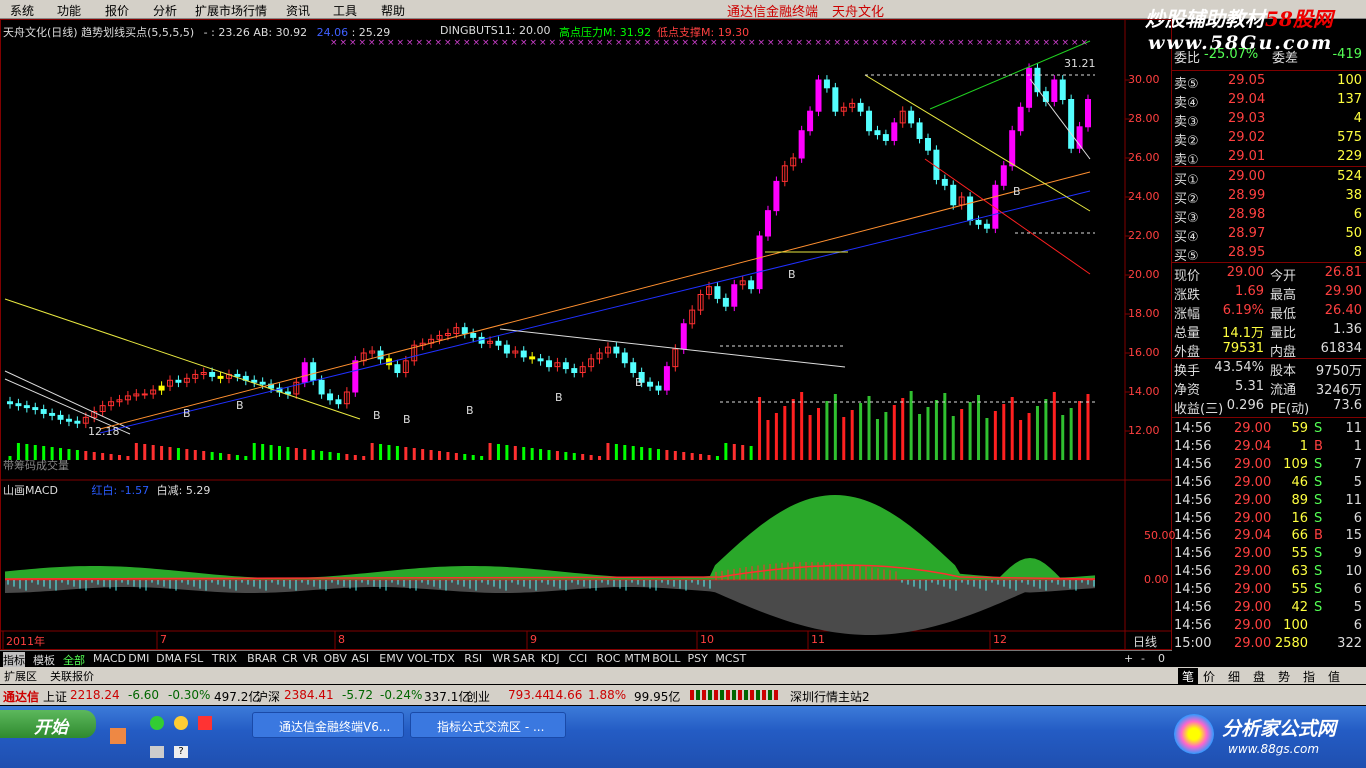 This screenshot has width=1366, height=768. Describe the element at coordinates (666, 658) in the screenshot. I see `indicator-tab: BOLL` at that location.